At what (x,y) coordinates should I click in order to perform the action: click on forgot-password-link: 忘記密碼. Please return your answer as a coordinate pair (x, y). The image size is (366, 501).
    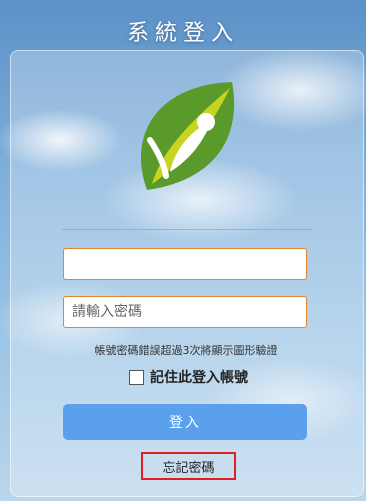
    Looking at the image, I should click on (188, 466).